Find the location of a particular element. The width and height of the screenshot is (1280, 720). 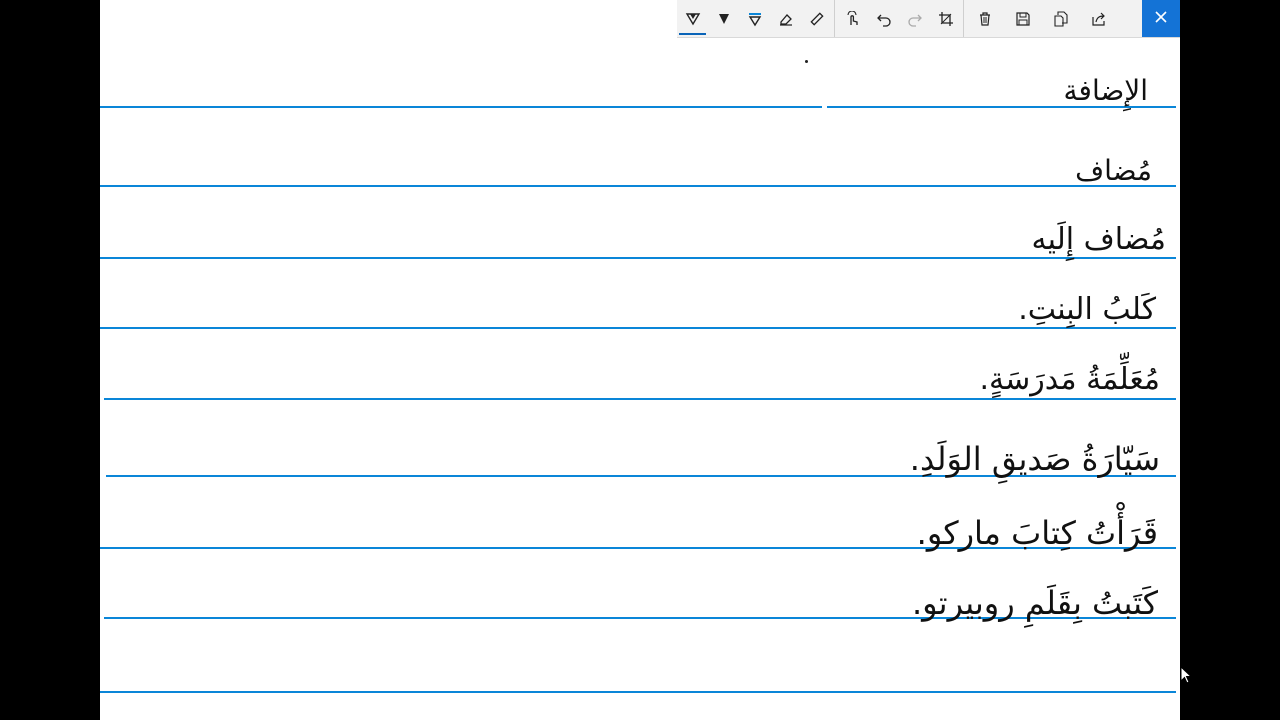

close-icon is located at coordinates (1161, 18).